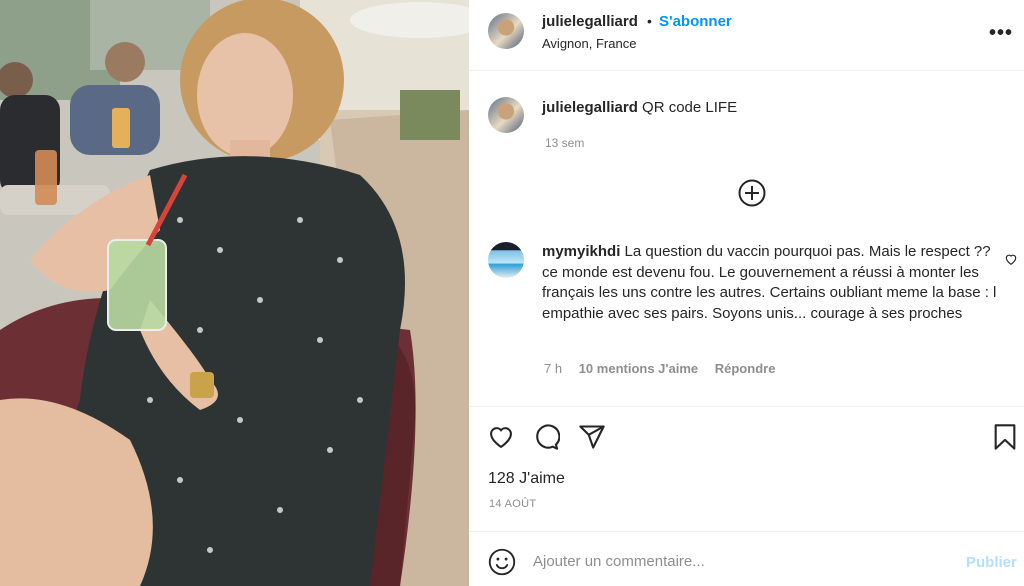  Describe the element at coordinates (565, 143) in the screenshot. I see `caption-time: 13 sem` at that location.